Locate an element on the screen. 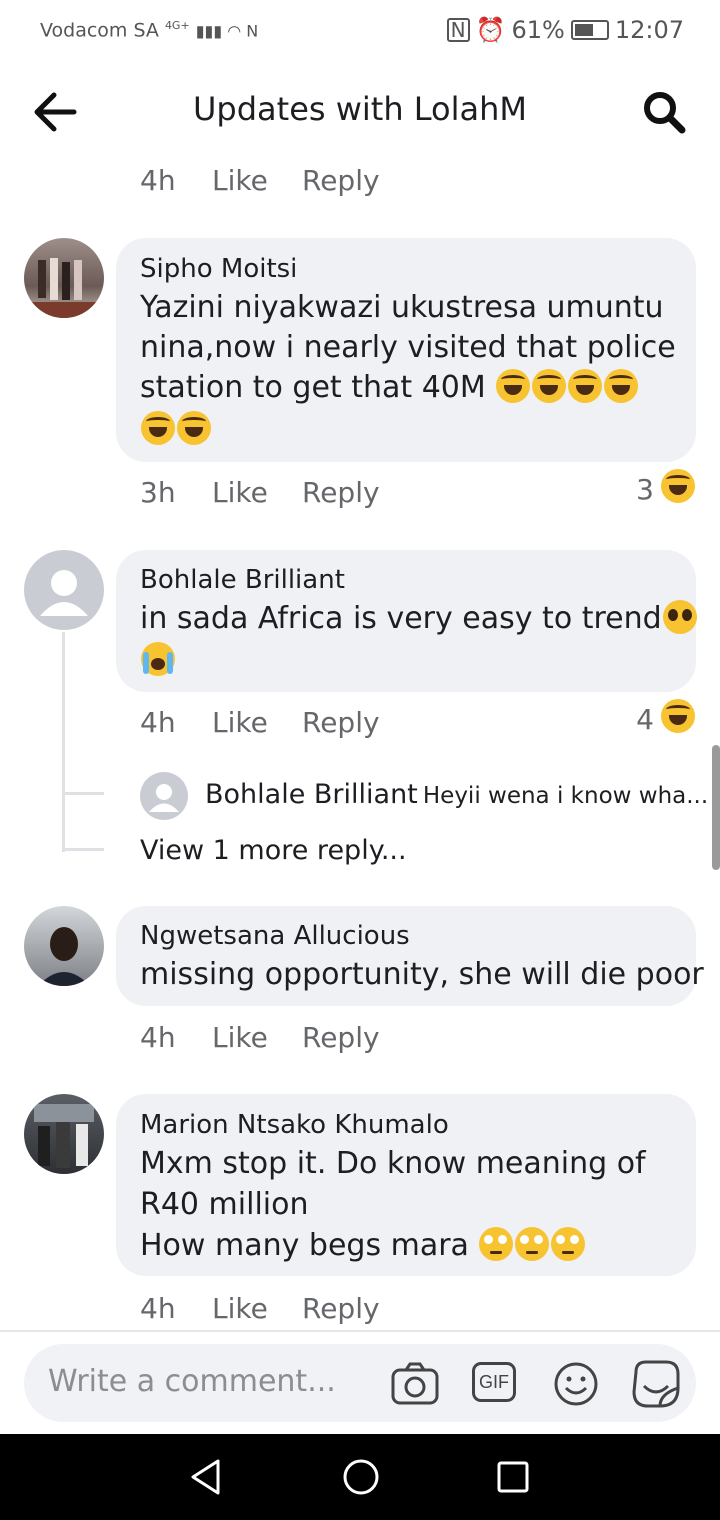 The image size is (720, 1520). comment-text-line: in sada Africa is very easy to trend is located at coordinates (419, 619).